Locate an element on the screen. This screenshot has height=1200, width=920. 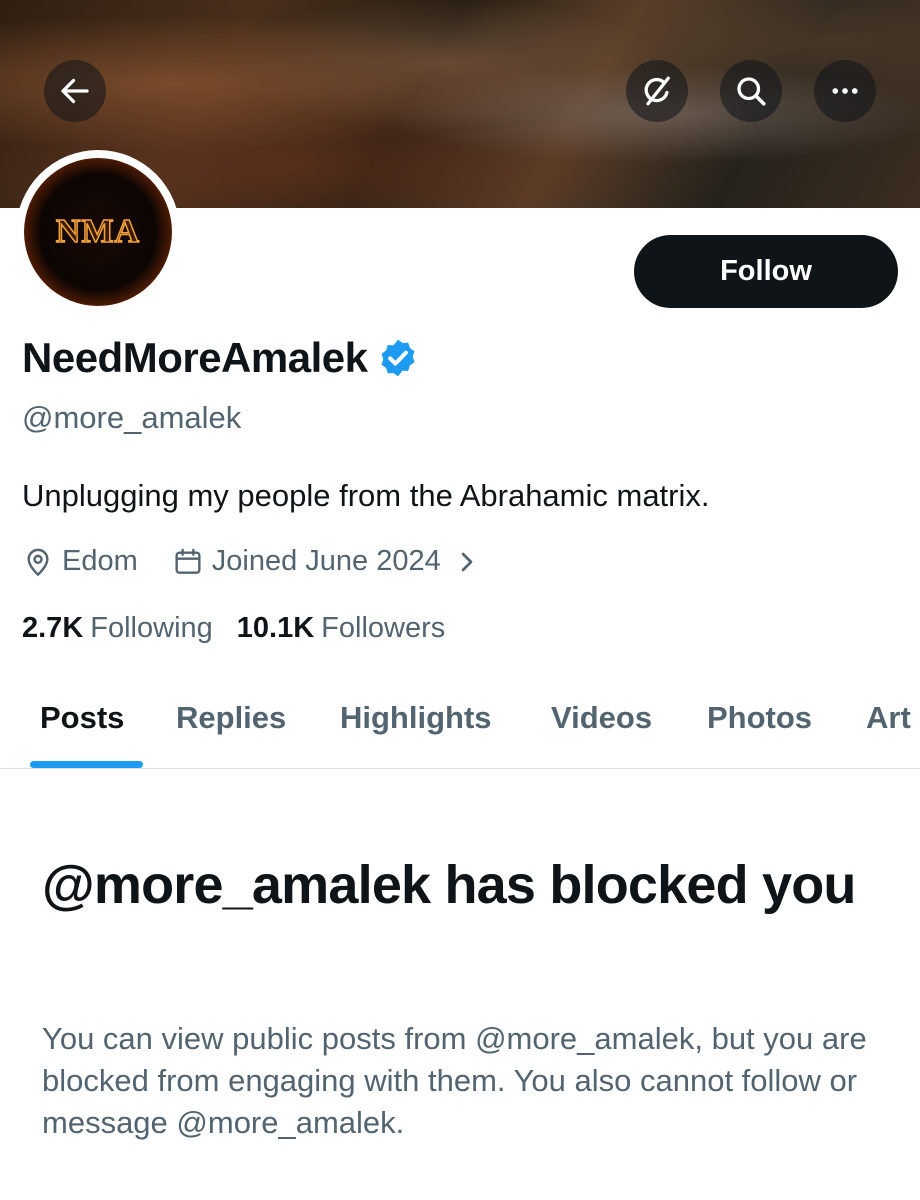
tab-photos: Photos is located at coordinates (759, 718).